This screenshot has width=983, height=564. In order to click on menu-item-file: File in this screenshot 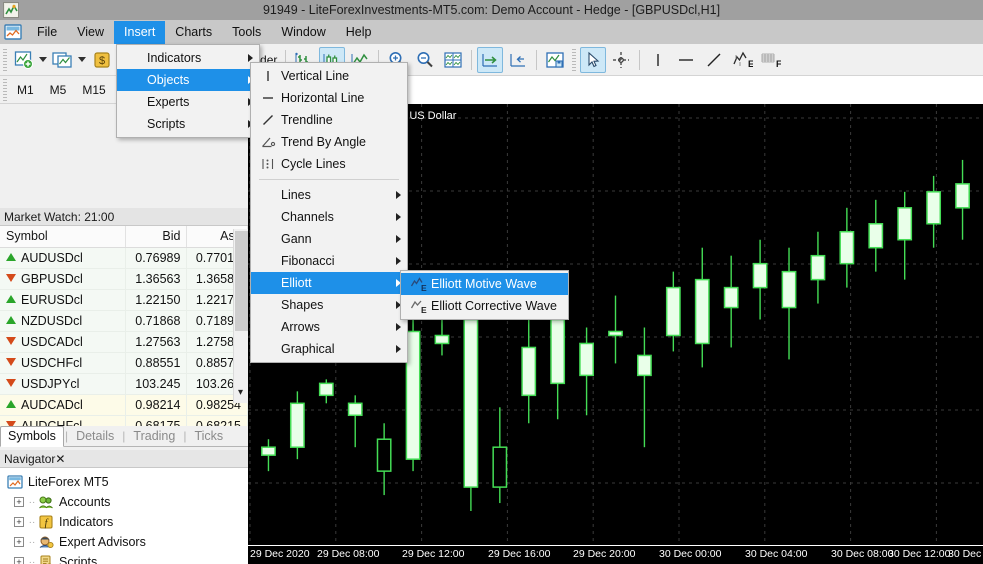, I will do `click(47, 32)`.